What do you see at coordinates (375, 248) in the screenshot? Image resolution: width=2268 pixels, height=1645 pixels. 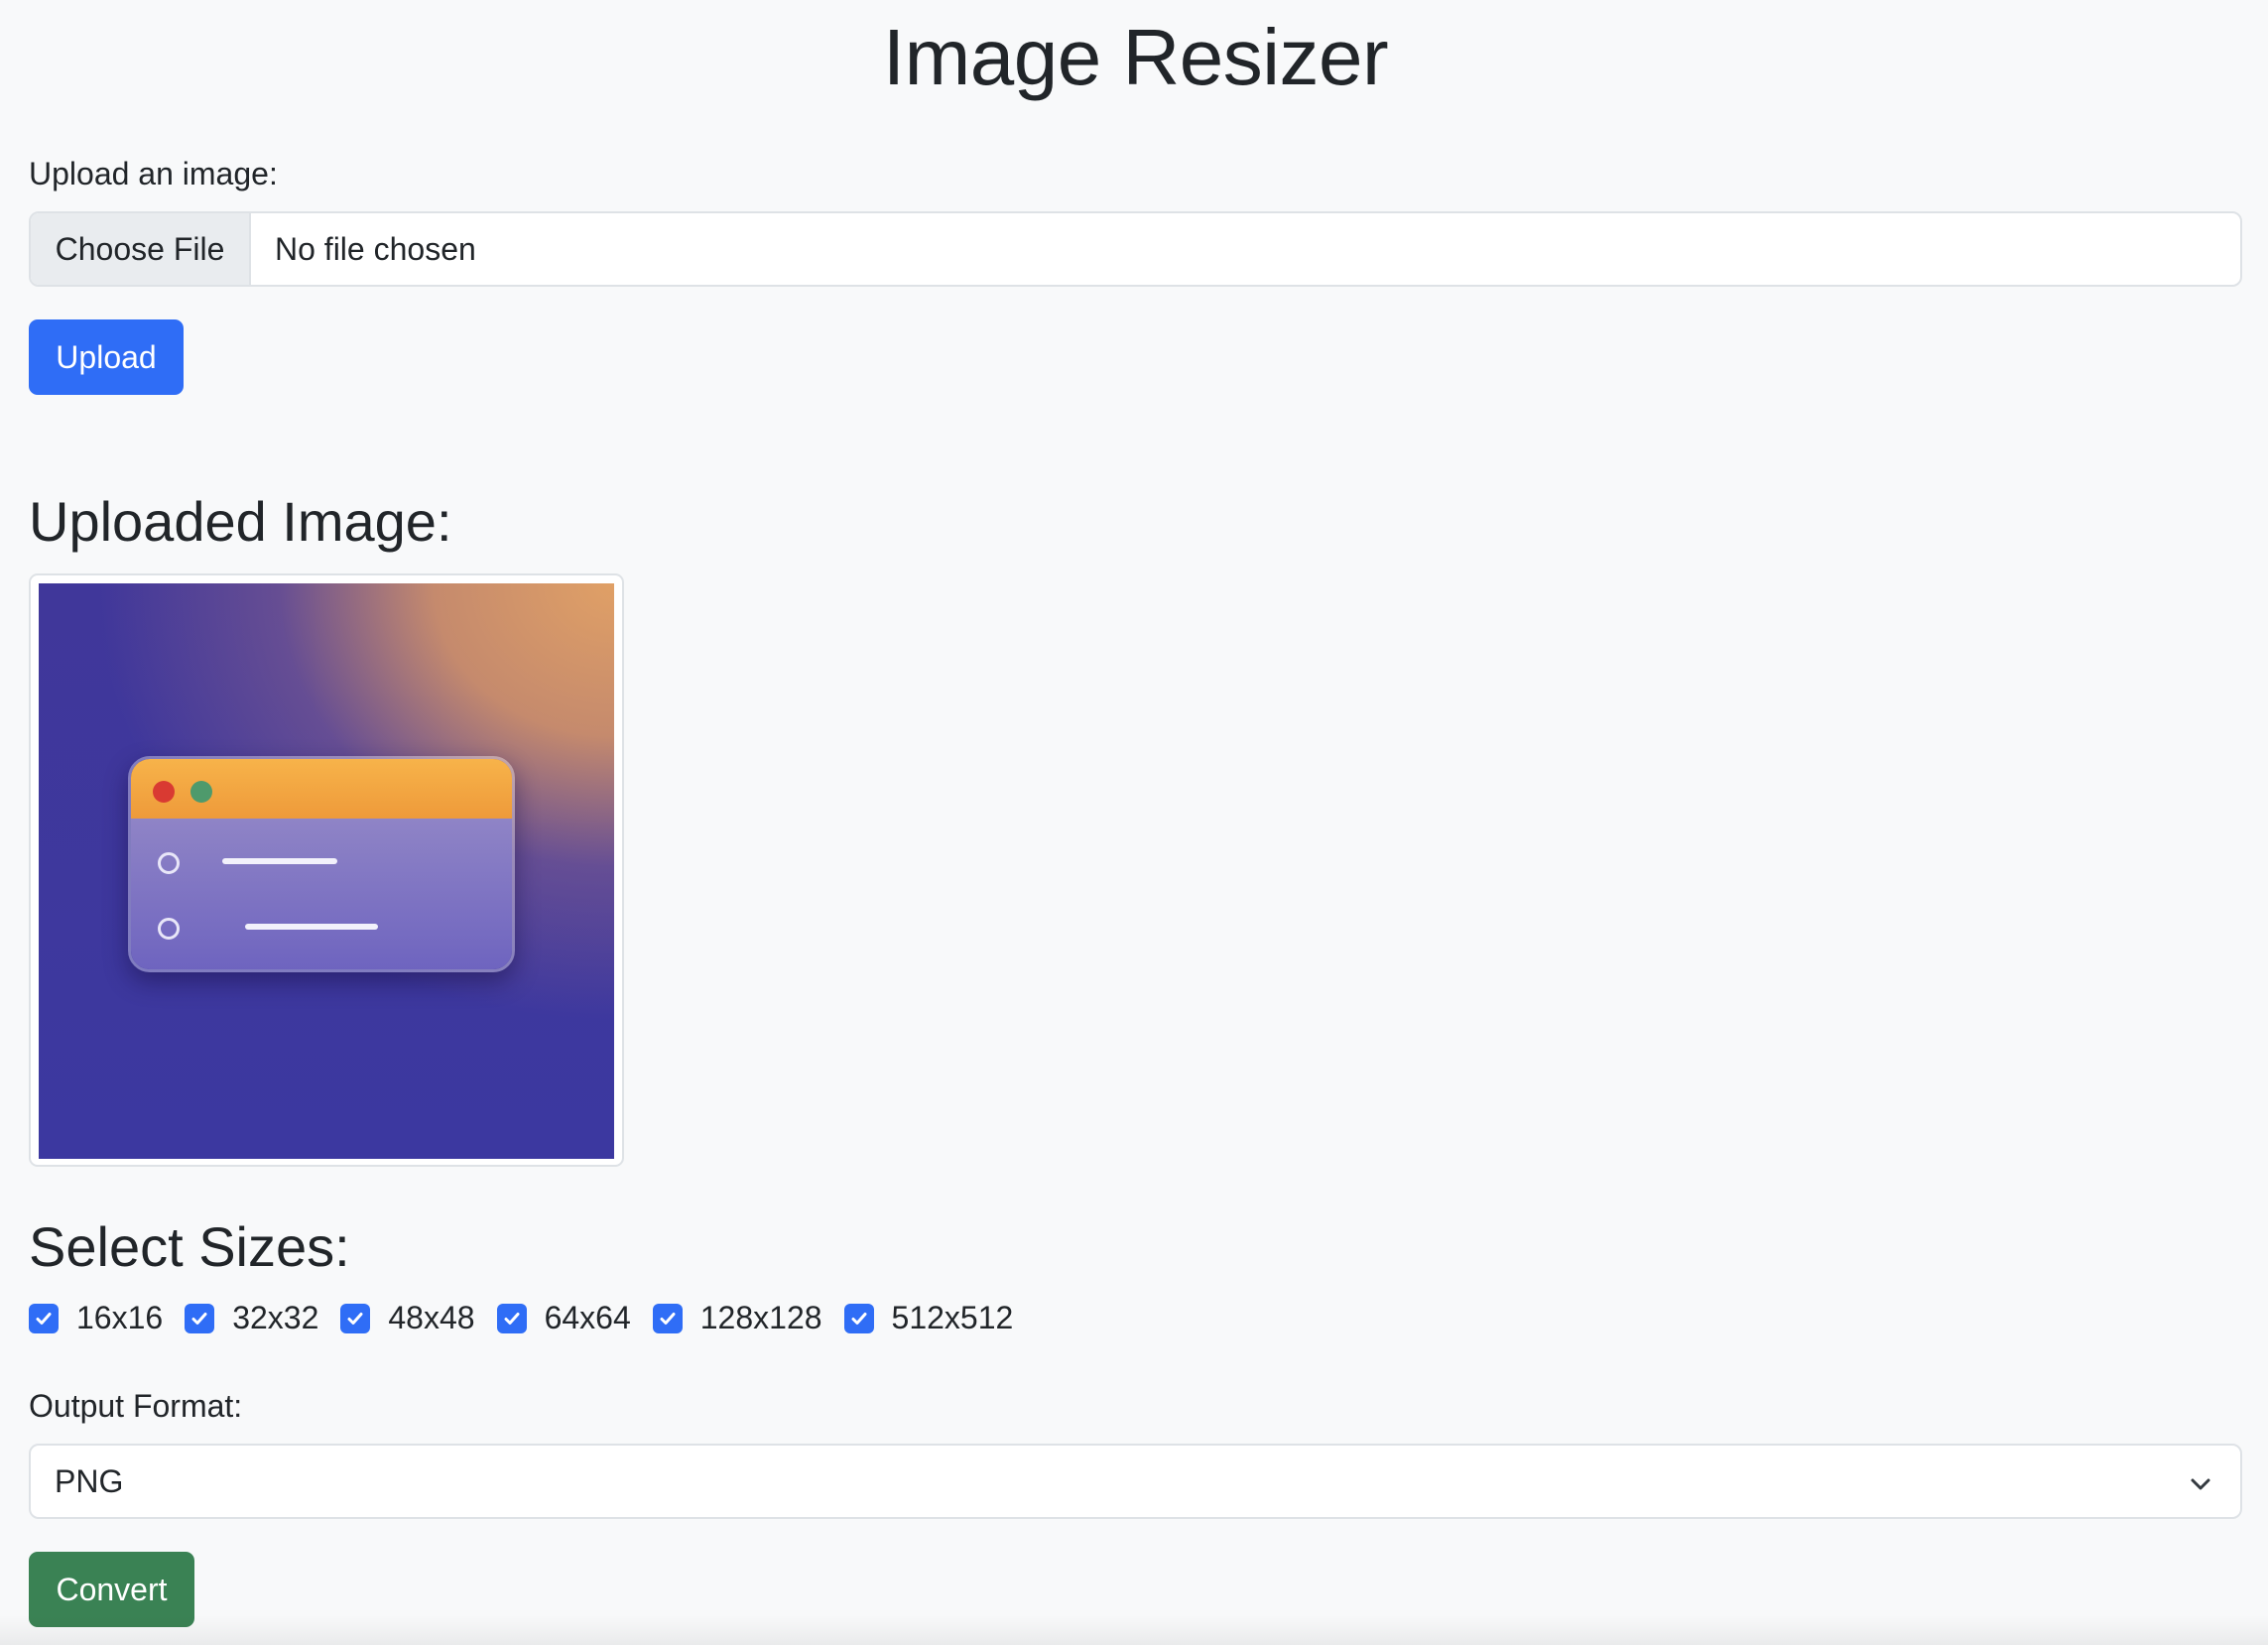 I see `file-status-text: No file chosen` at bounding box center [375, 248].